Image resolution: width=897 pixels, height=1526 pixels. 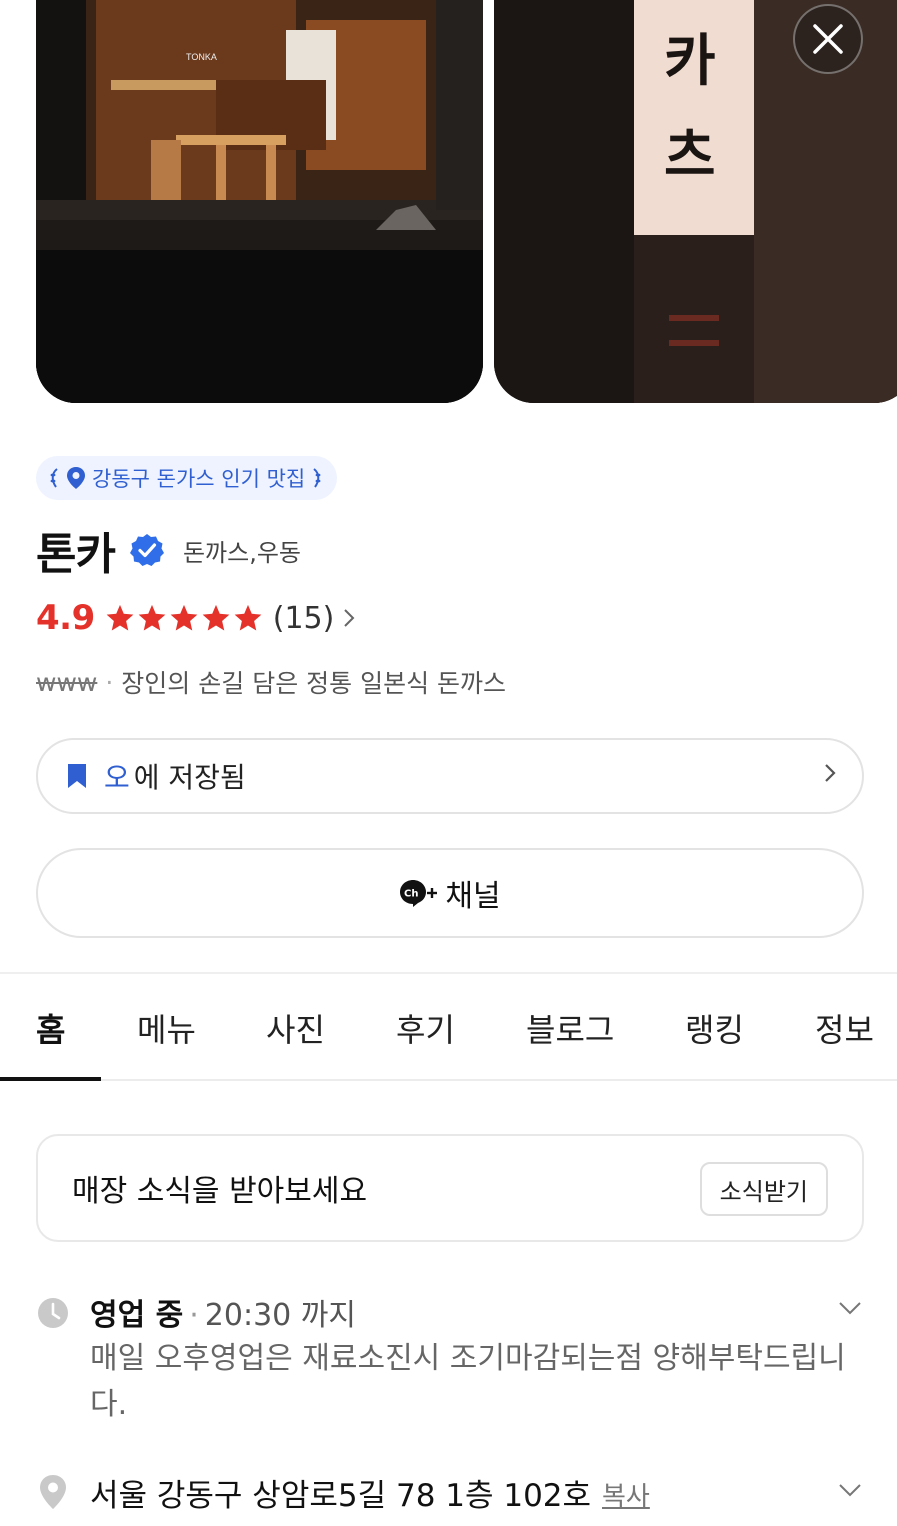 What do you see at coordinates (450, 776) in the screenshot?
I see `saved-folder-button: 오 에 저장됨` at bounding box center [450, 776].